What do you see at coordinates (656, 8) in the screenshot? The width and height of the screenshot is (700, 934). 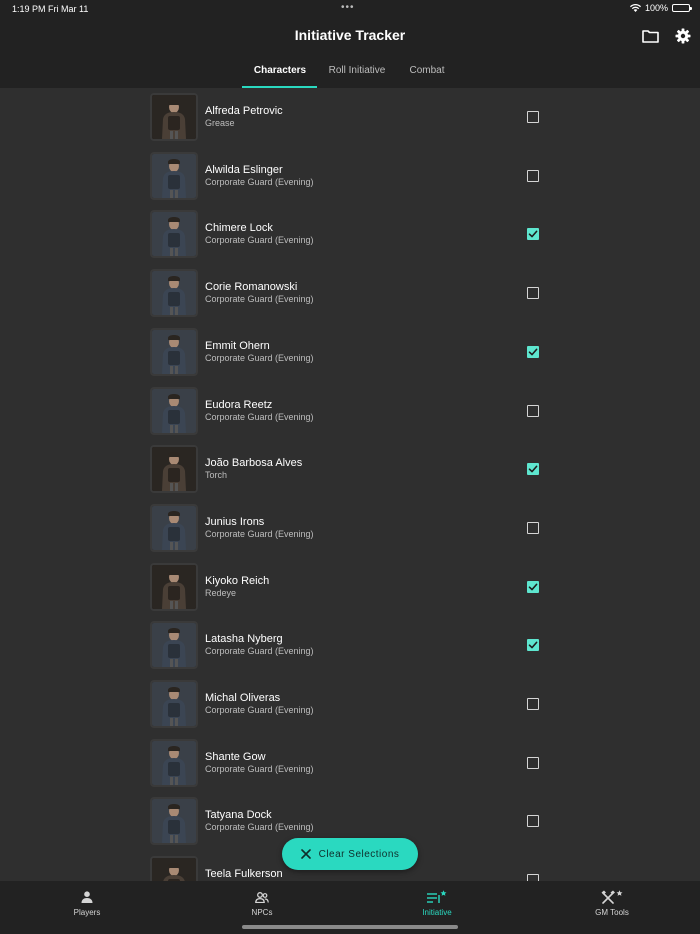 I see `battery-percent: 100%` at bounding box center [656, 8].